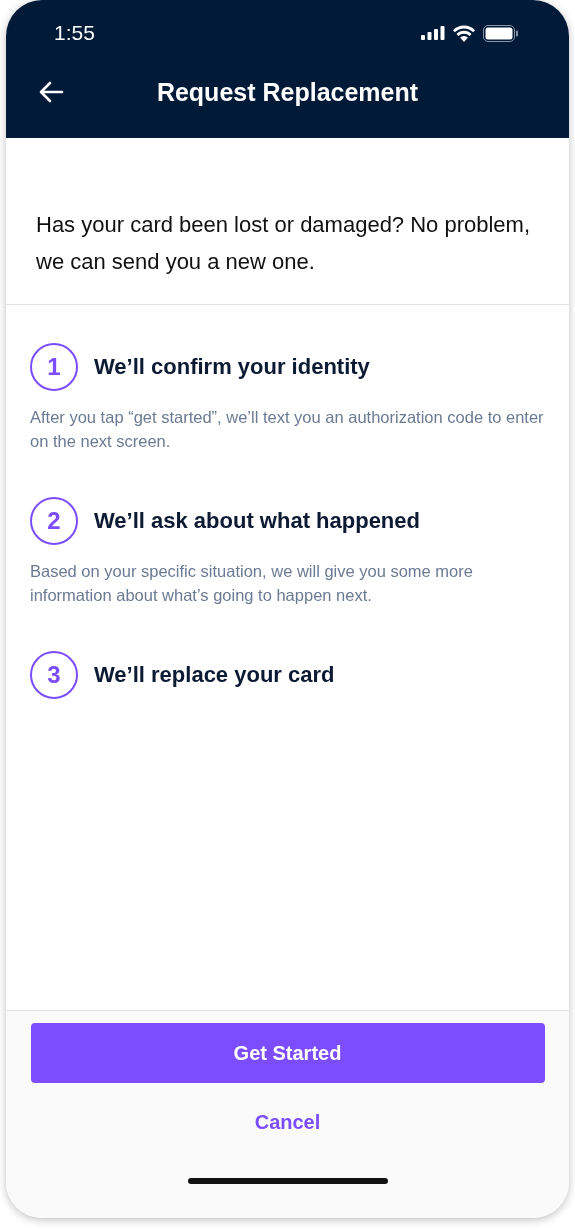 The image size is (575, 1230). Describe the element at coordinates (232, 367) in the screenshot. I see `step-title: We’ll confirm your identity` at that location.